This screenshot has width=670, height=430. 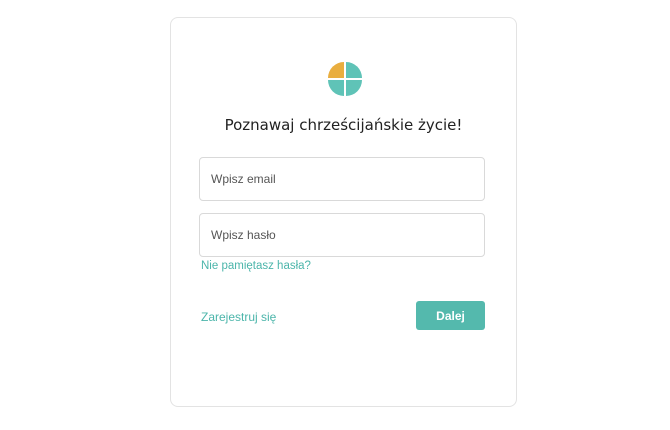 I want to click on logo-icon, so click(x=345, y=79).